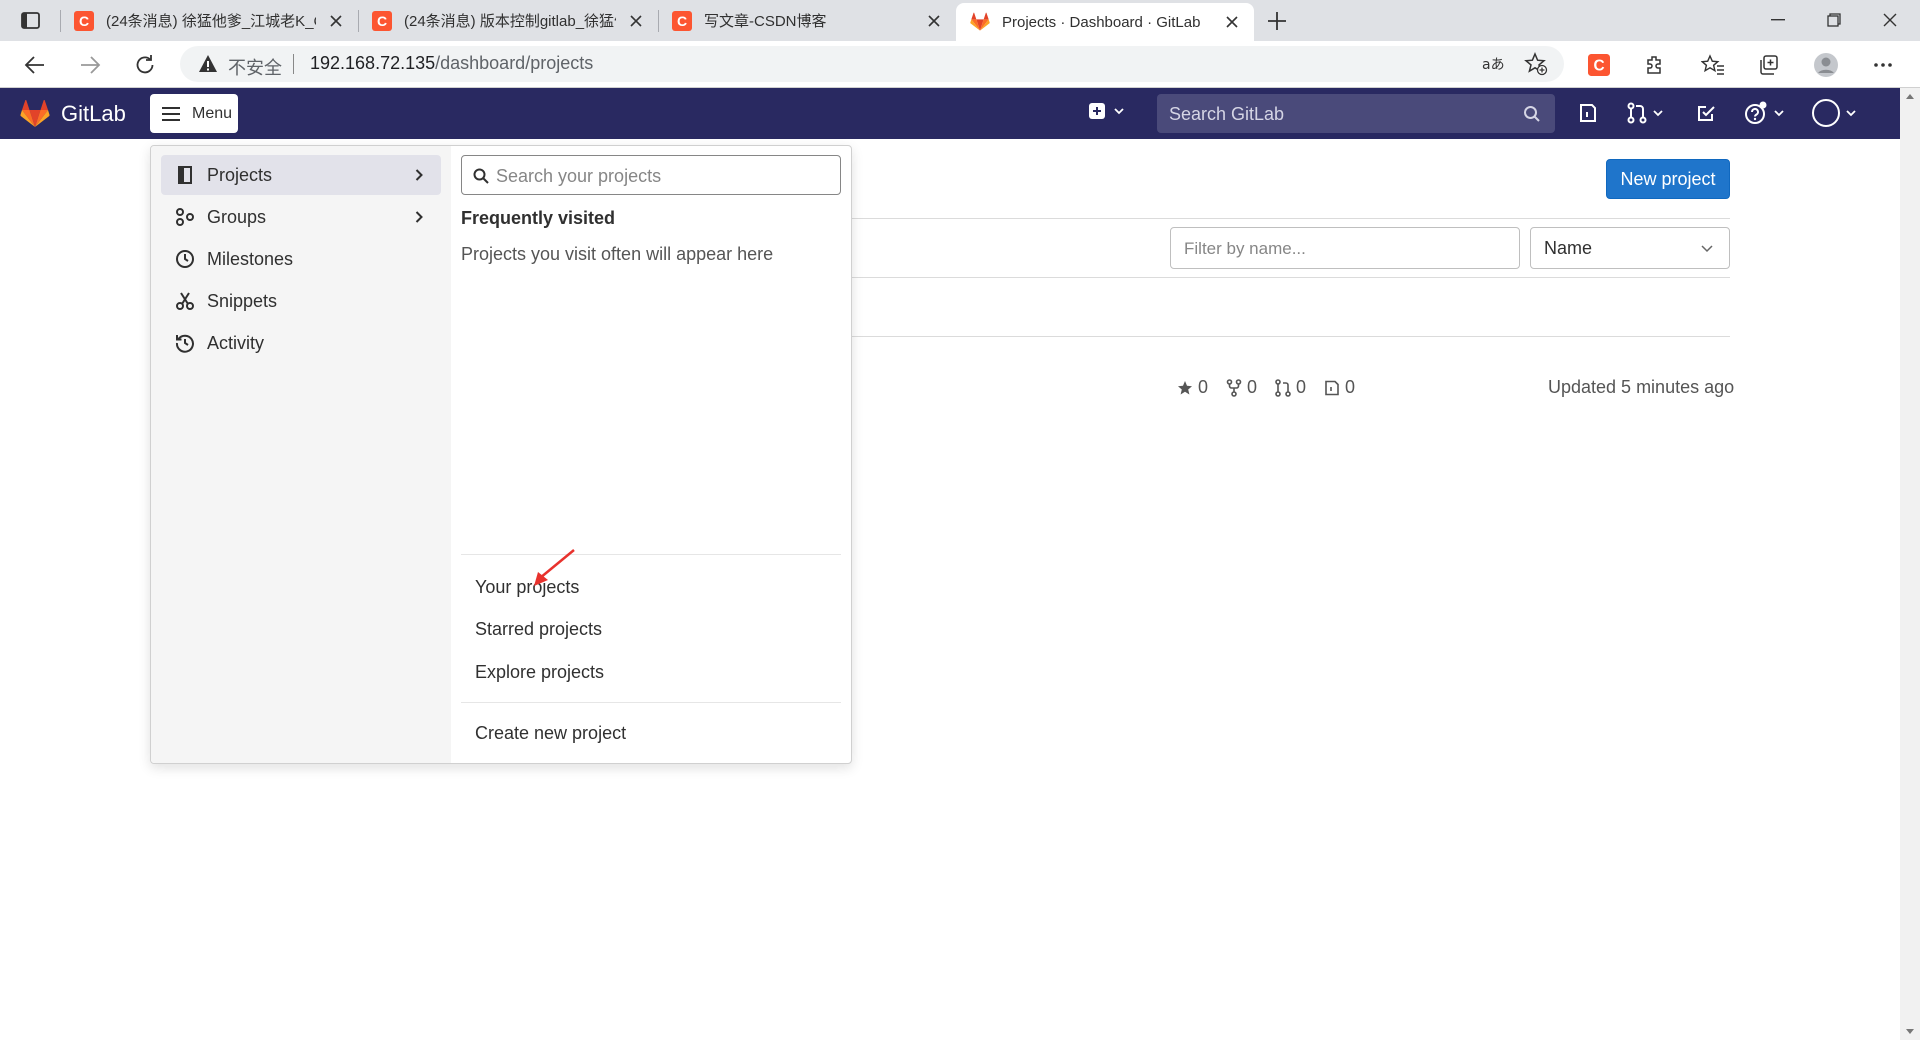  What do you see at coordinates (301, 301) in the screenshot?
I see `menu-item-snippets: Snippets` at bounding box center [301, 301].